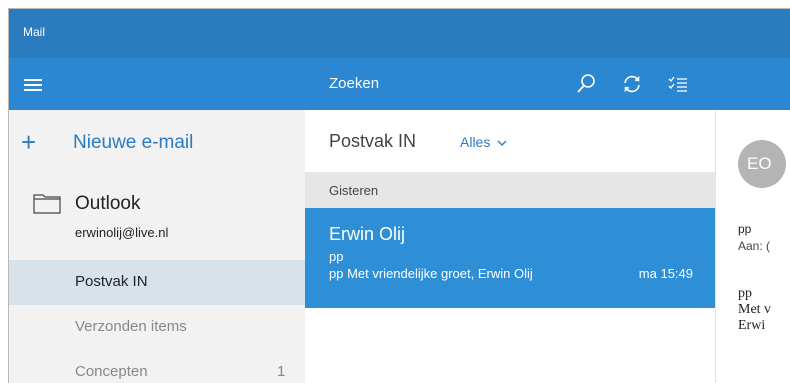 This screenshot has width=790, height=383. I want to click on reading-subject: pp, so click(745, 229).